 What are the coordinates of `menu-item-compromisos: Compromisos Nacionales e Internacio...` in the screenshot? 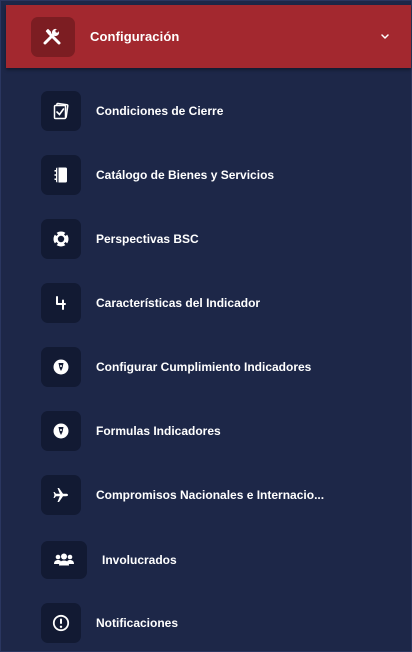 It's located at (221, 495).